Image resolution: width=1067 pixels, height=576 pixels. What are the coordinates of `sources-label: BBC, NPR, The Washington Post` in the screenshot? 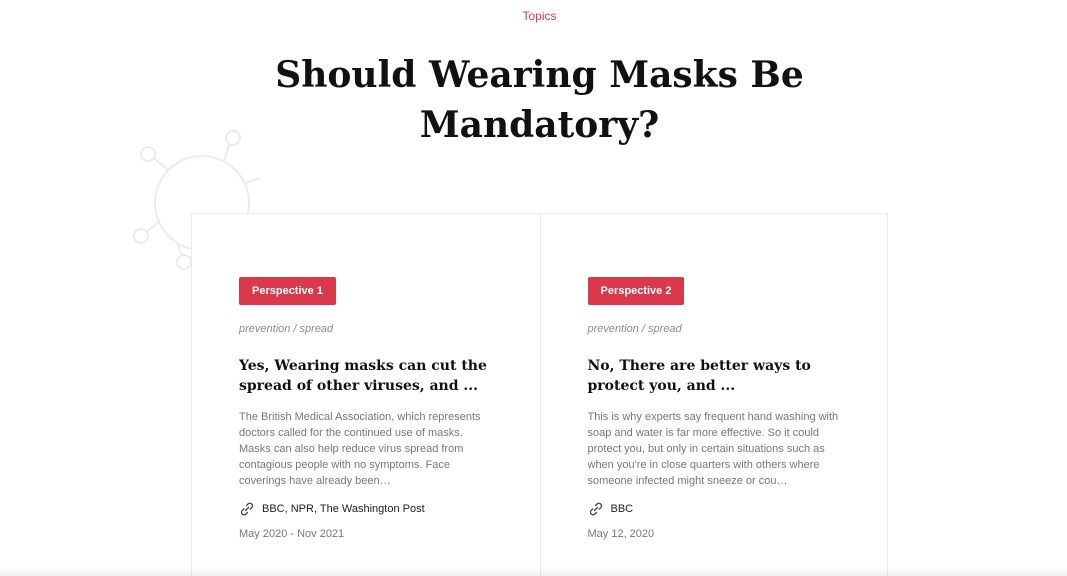 It's located at (343, 509).